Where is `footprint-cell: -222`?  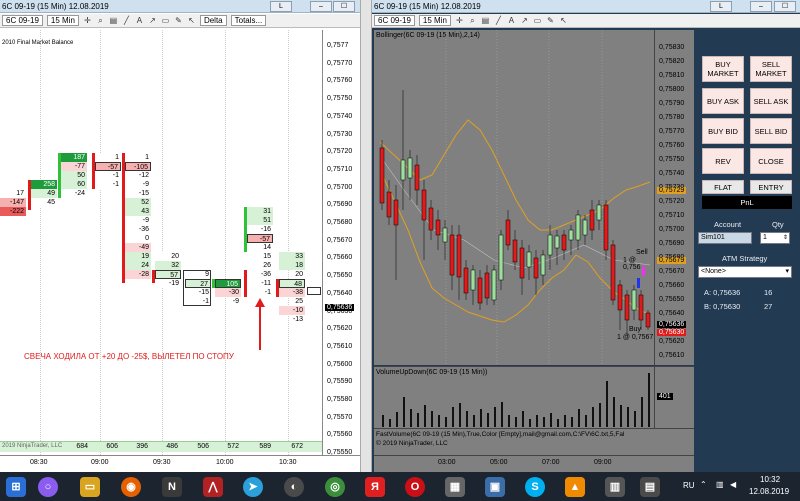 footprint-cell: -222 is located at coordinates (13, 211).